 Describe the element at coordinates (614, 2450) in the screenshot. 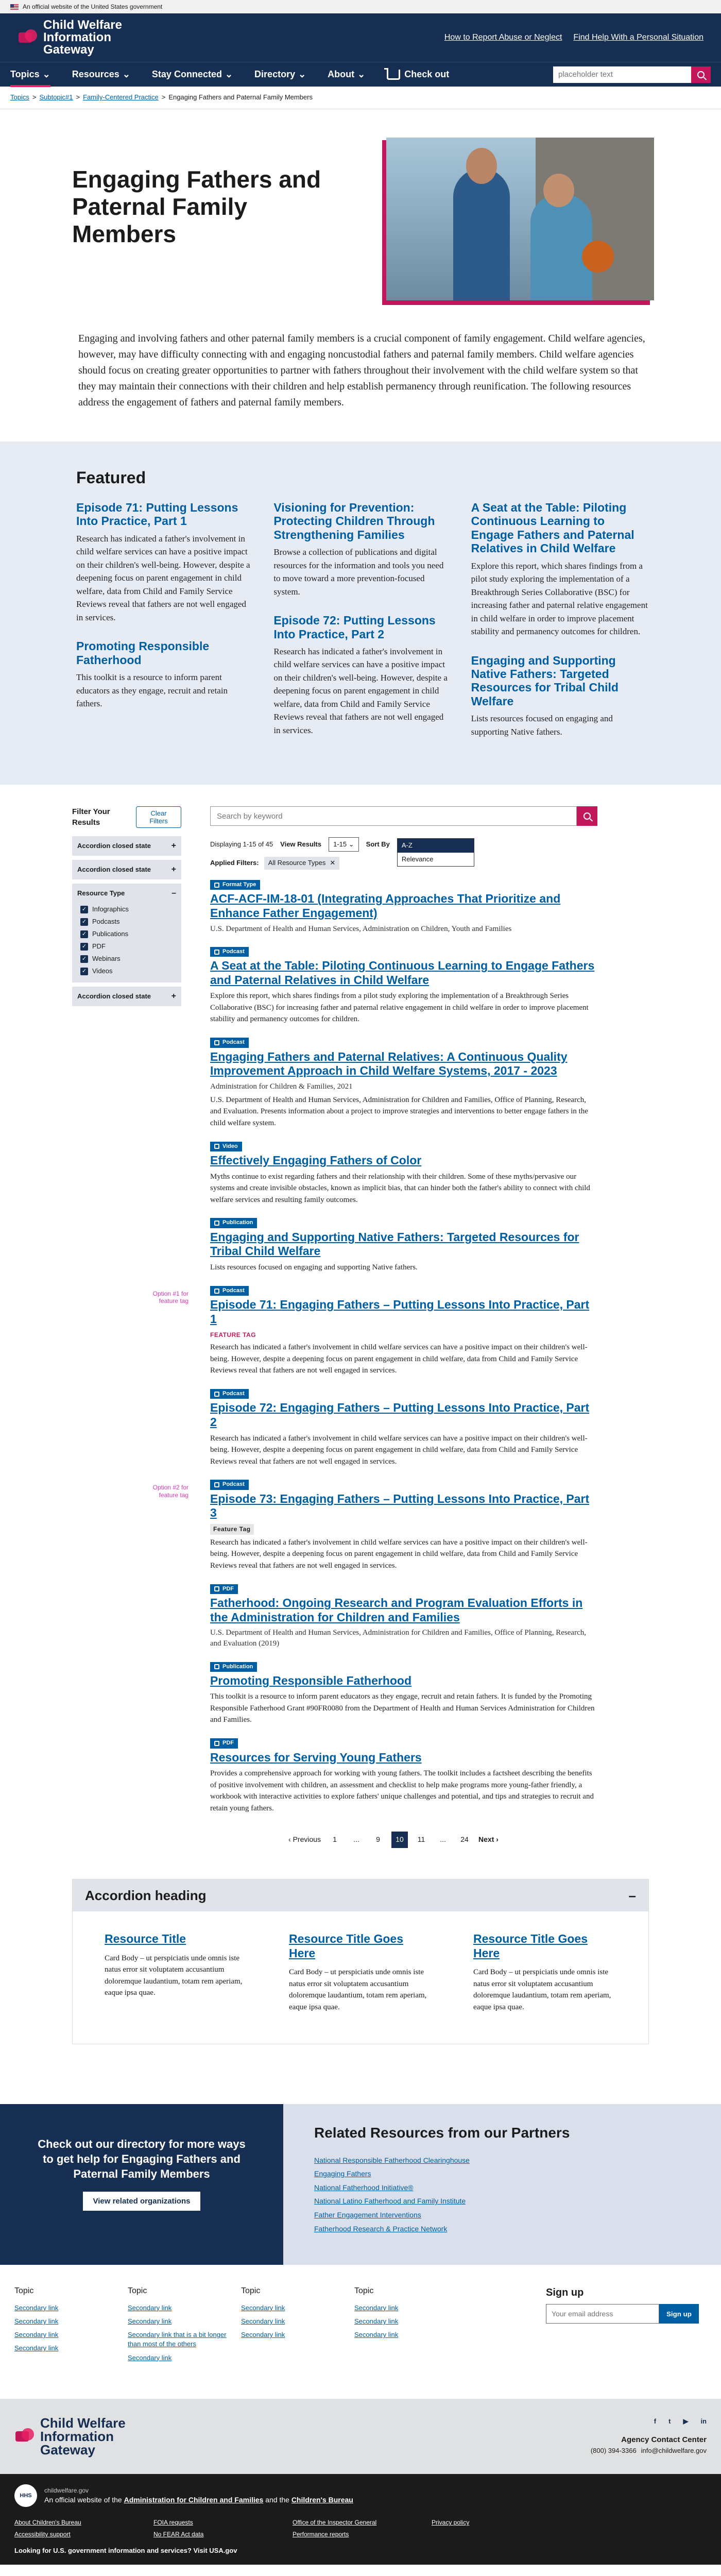

I see `contact-phone: (800) 394-3366` at that location.